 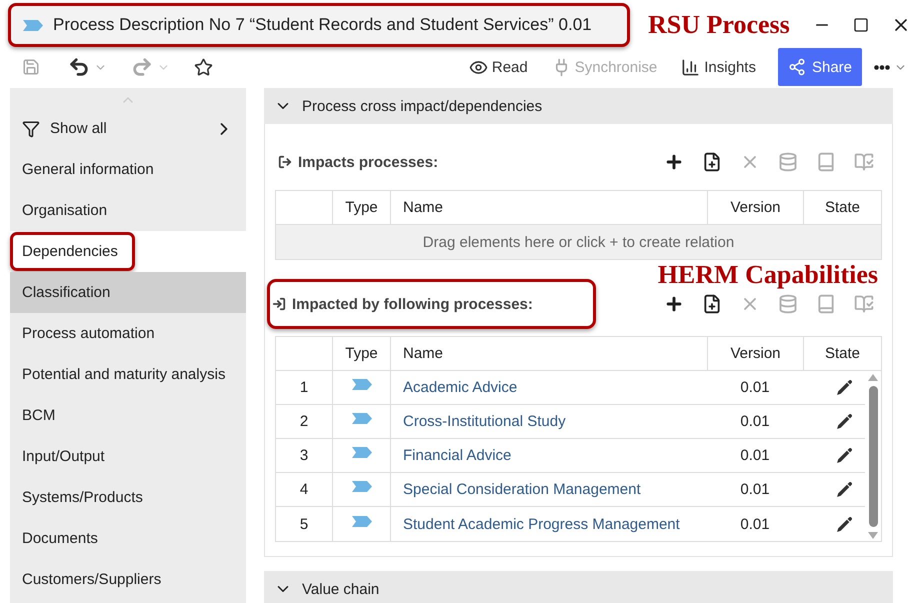 What do you see at coordinates (304, 422) in the screenshot?
I see `row-number: 2` at bounding box center [304, 422].